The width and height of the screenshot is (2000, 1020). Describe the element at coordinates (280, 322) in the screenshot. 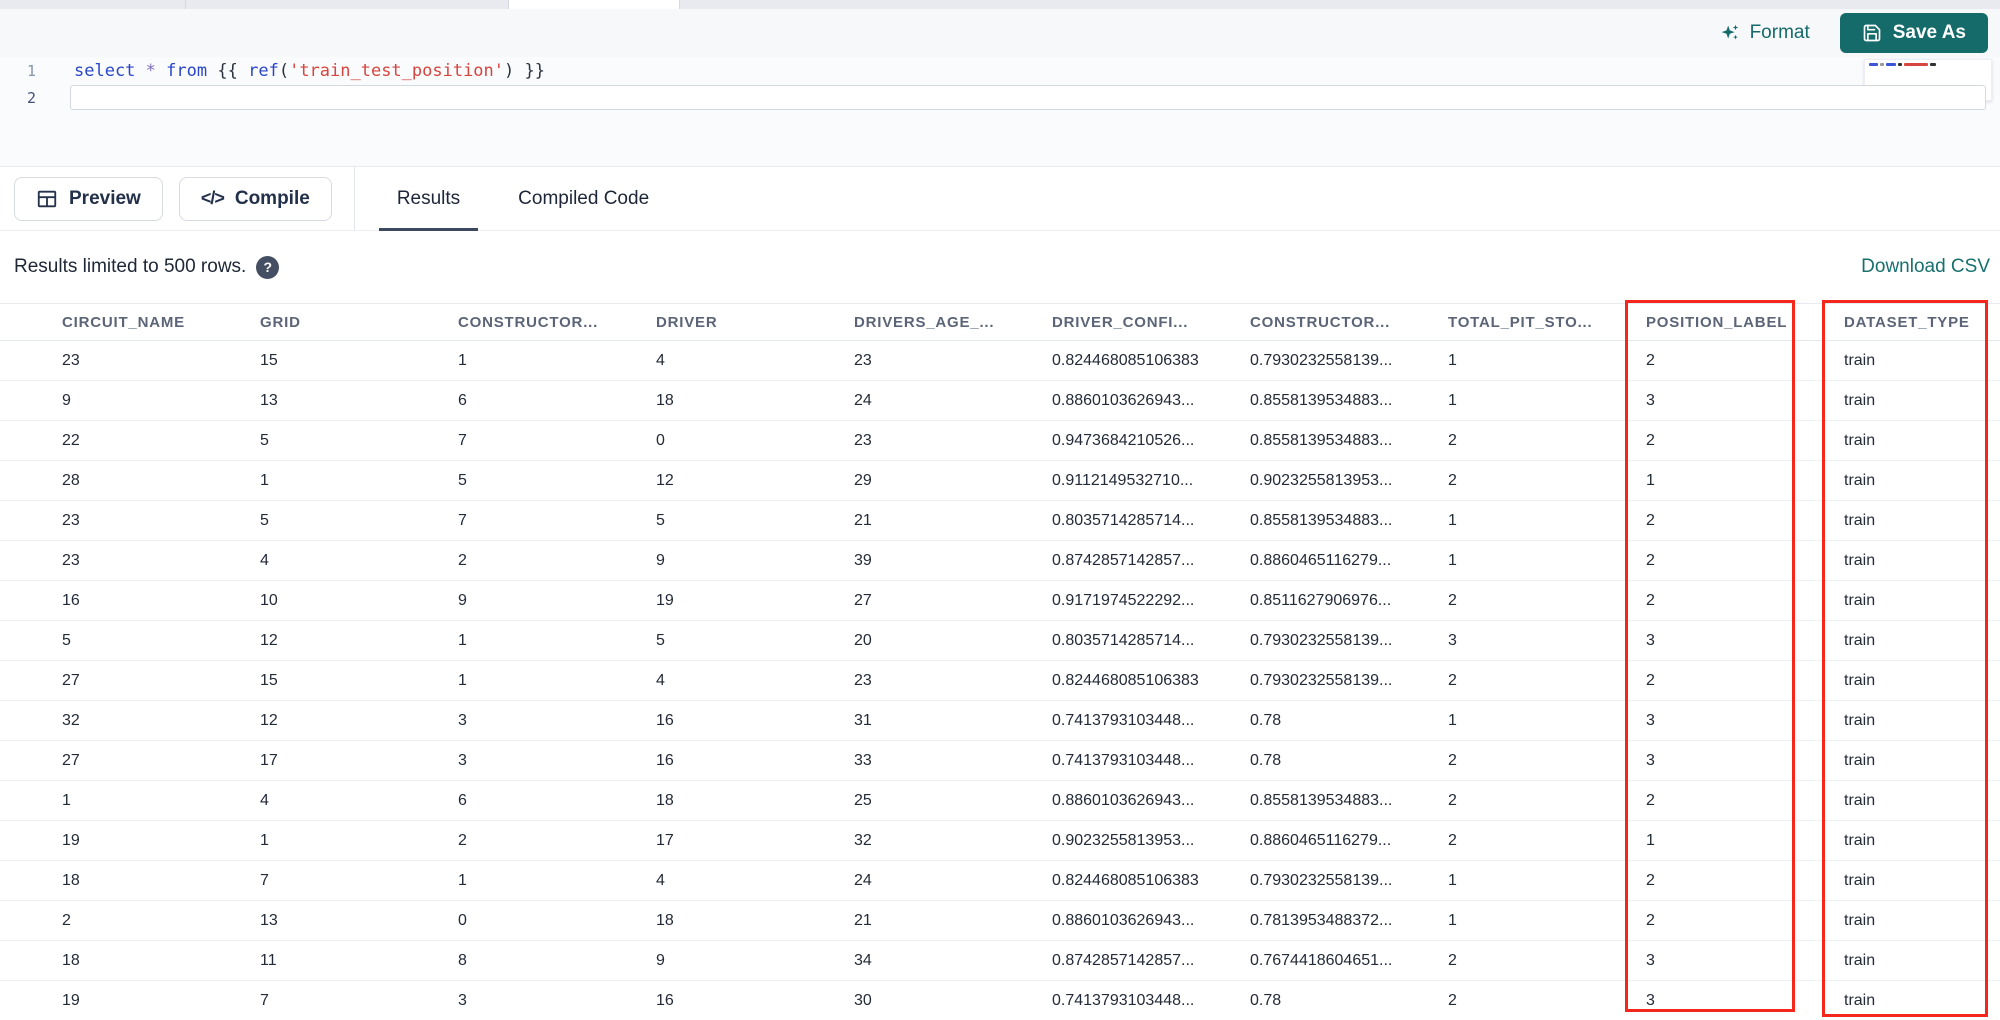

I see `column-header: GRID` at that location.